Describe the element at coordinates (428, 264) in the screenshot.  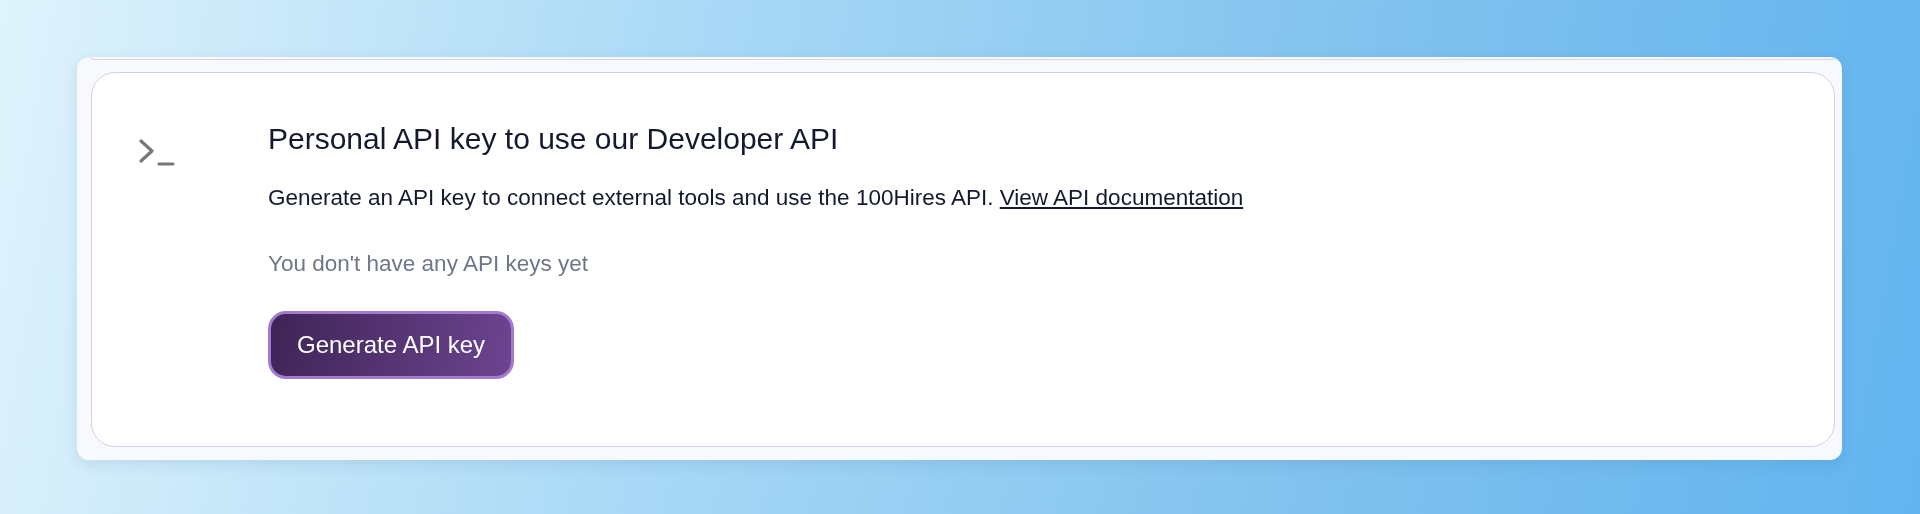
I see `empty-message: You don't have any API keys yet` at that location.